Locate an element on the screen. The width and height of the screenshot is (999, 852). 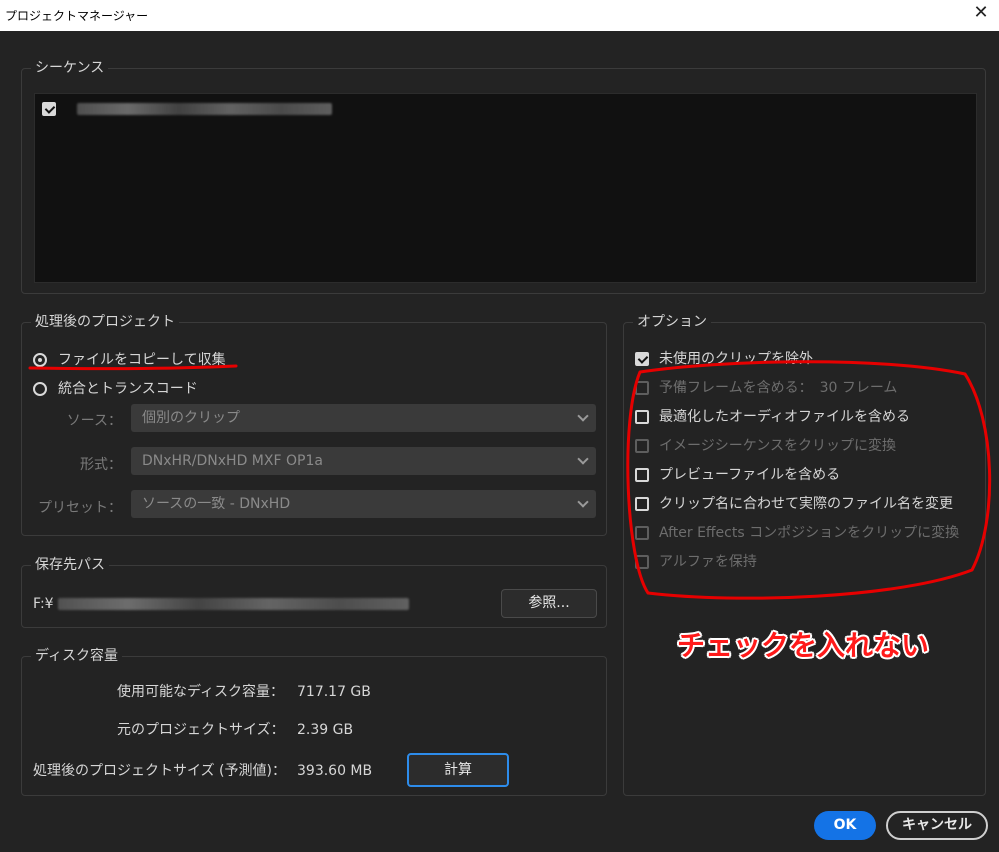
ok-button-label: OK is located at coordinates (845, 825).